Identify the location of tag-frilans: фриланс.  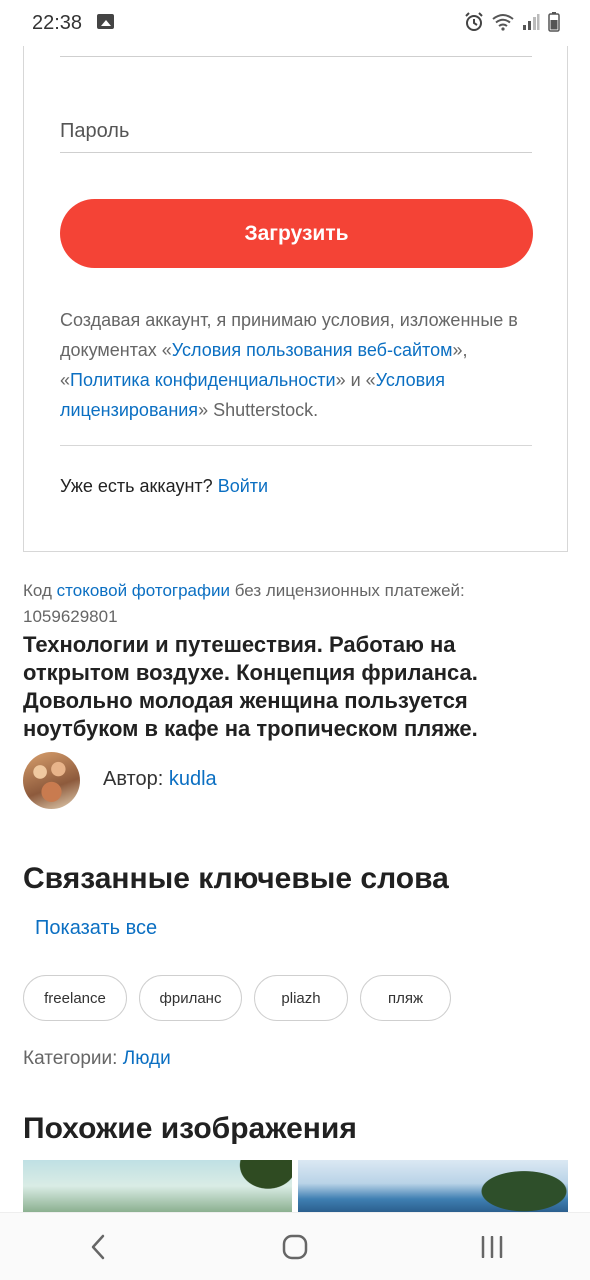
(190, 998).